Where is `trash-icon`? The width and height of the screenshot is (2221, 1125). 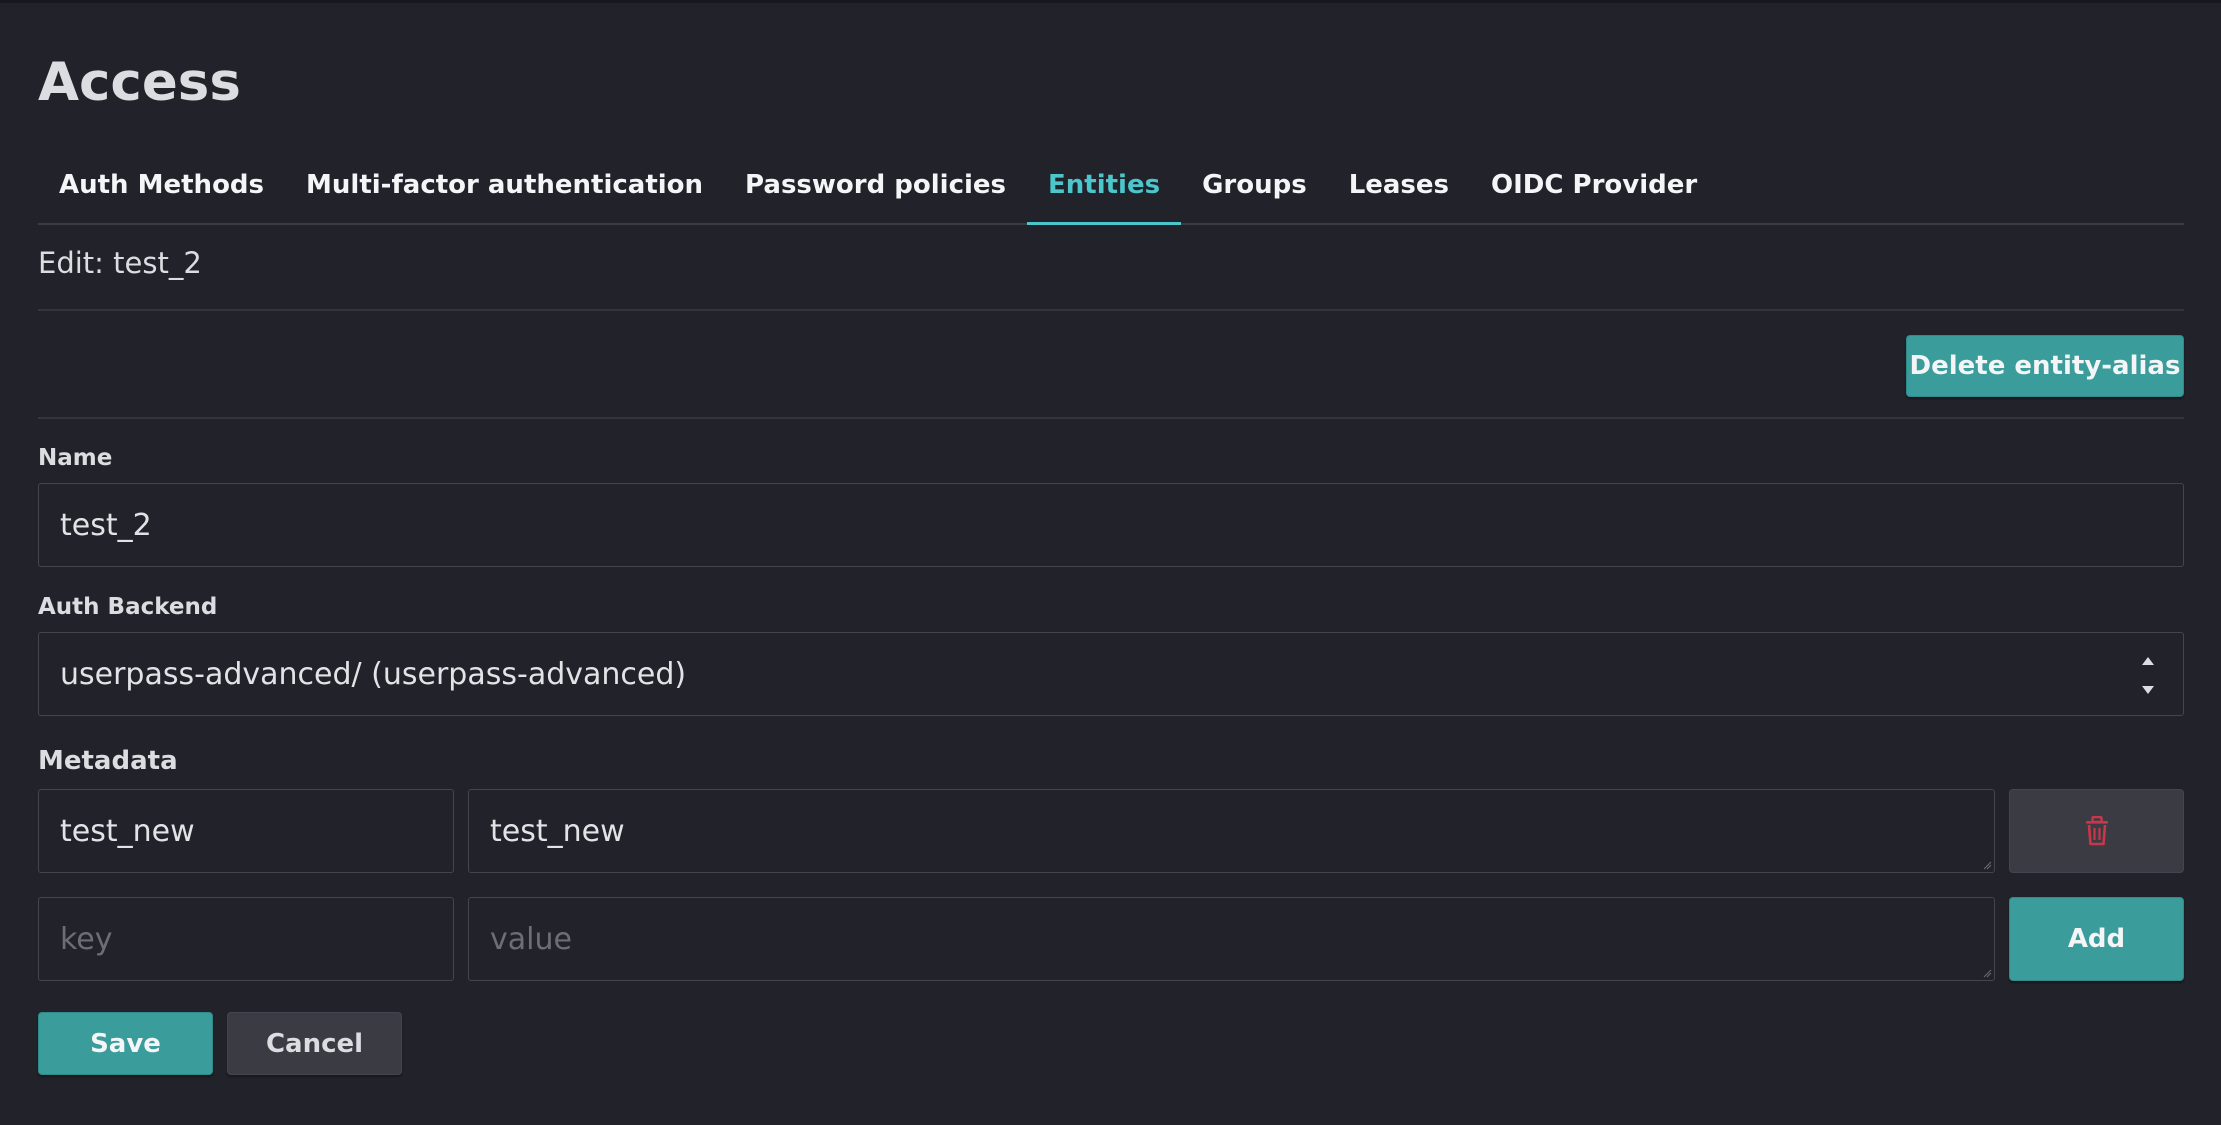 trash-icon is located at coordinates (2096, 831).